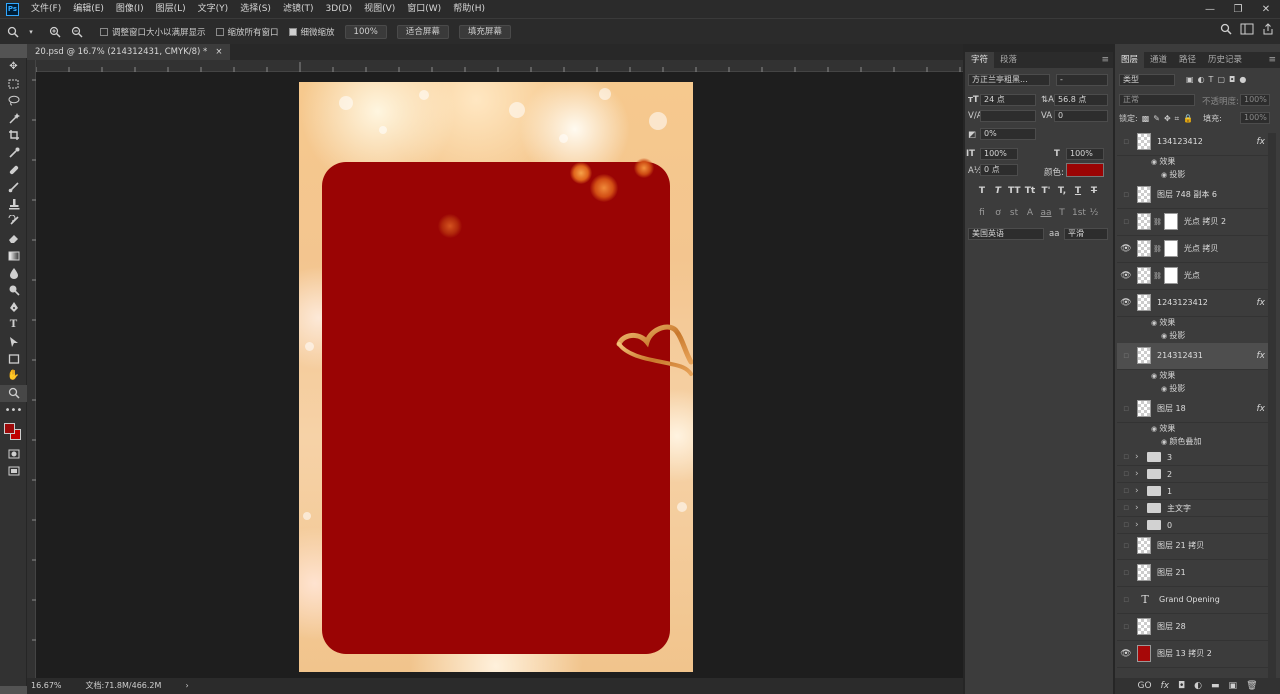 The image size is (1280, 694). What do you see at coordinates (1188, 118) in the screenshot?
I see `lock-all-icon: 🔒` at bounding box center [1188, 118].